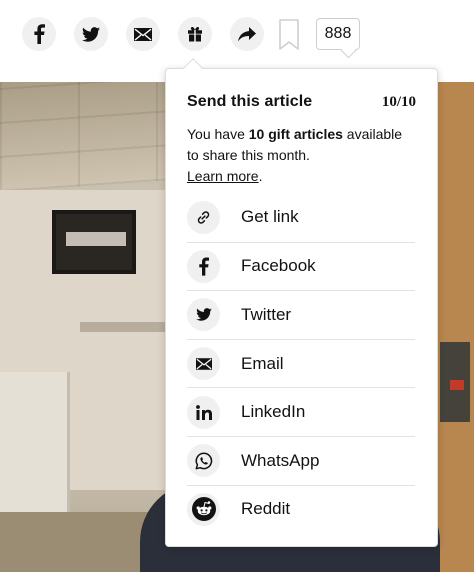 This screenshot has width=474, height=572. I want to click on bookmark-icon, so click(289, 34).